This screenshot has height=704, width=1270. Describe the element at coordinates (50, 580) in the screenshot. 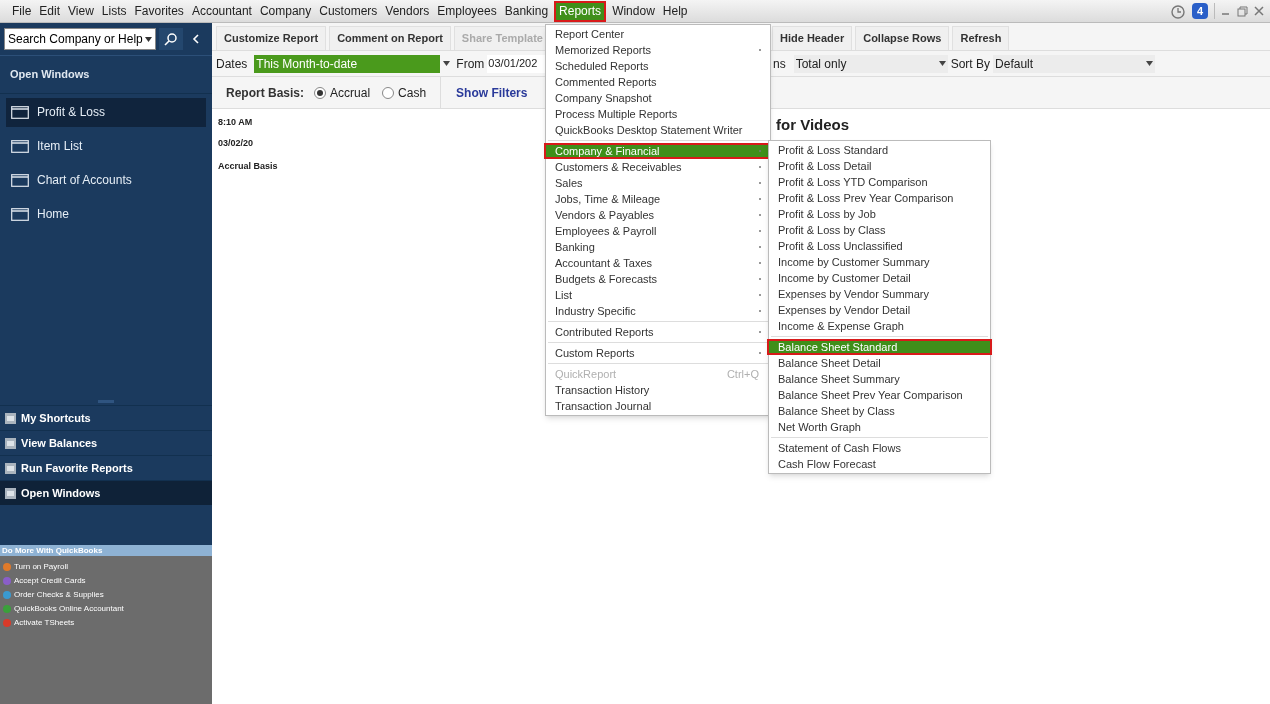

I see `promo-link: Accept Credit Cards` at that location.